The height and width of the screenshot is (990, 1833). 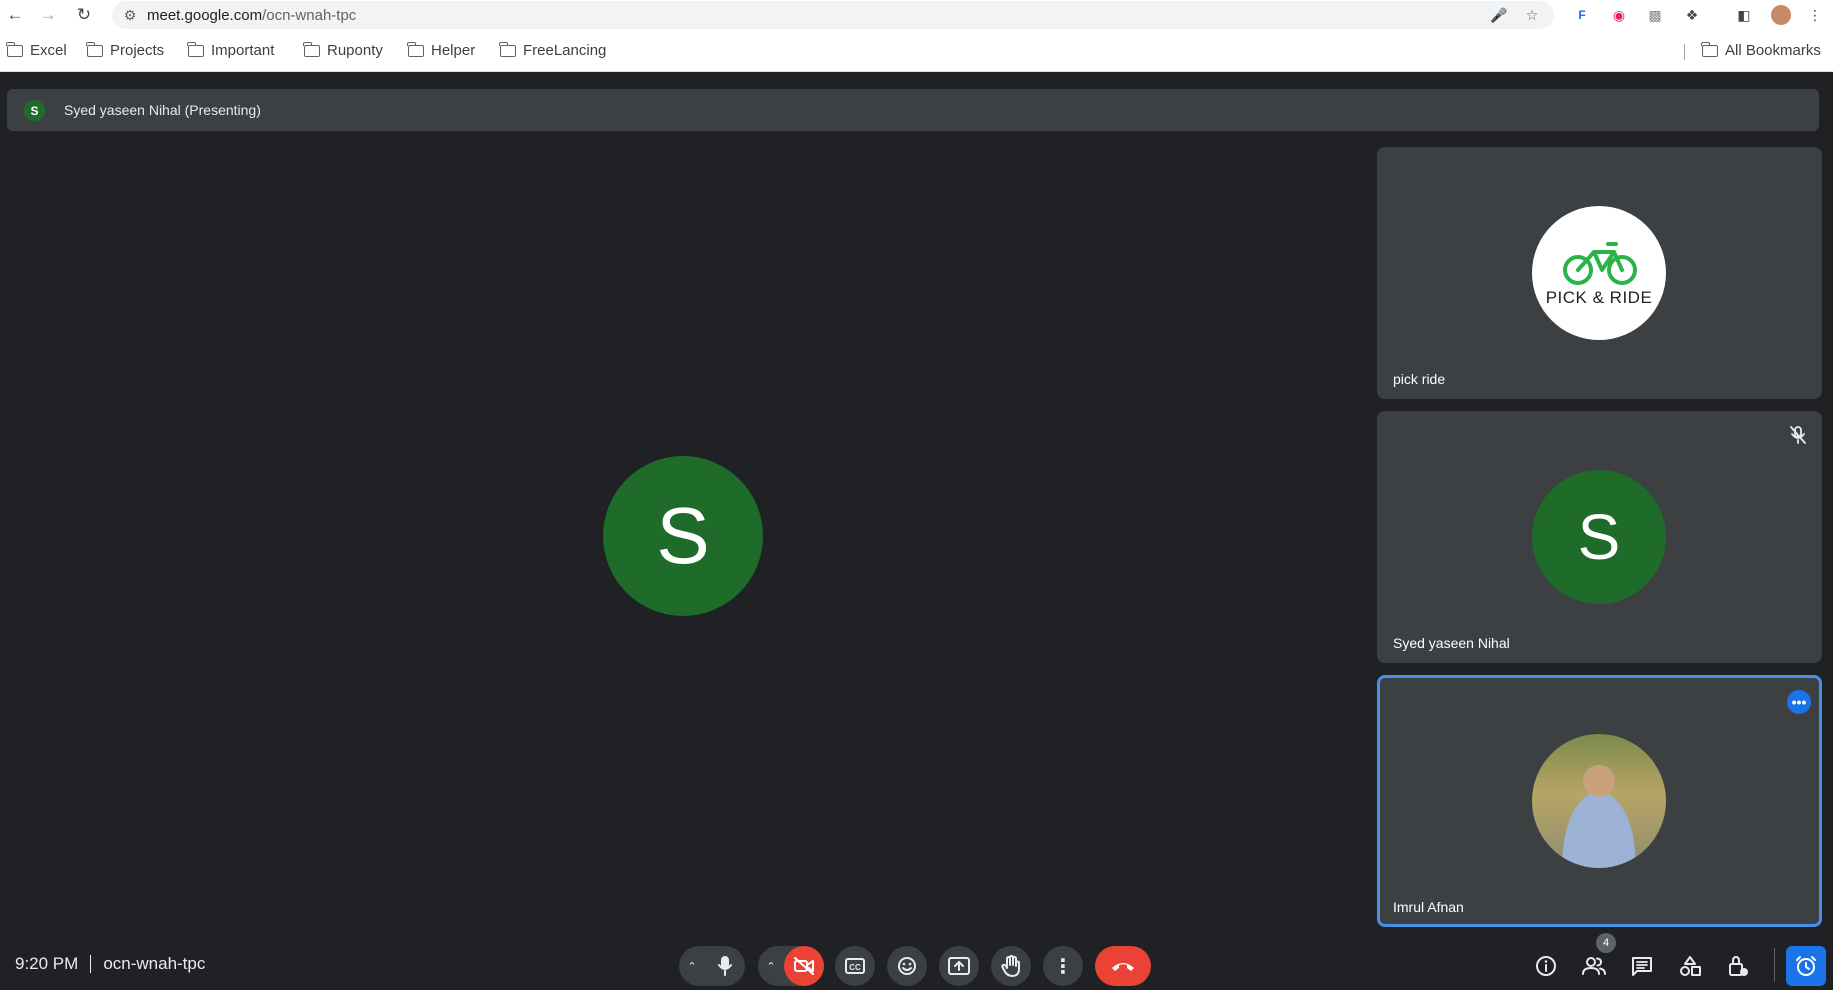 I want to click on participant-avatar: S, so click(x=1599, y=537).